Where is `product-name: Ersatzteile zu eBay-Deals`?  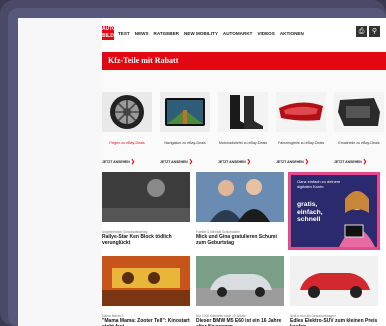 product-name: Ersatzteile zu eBay-Deals is located at coordinates (359, 143).